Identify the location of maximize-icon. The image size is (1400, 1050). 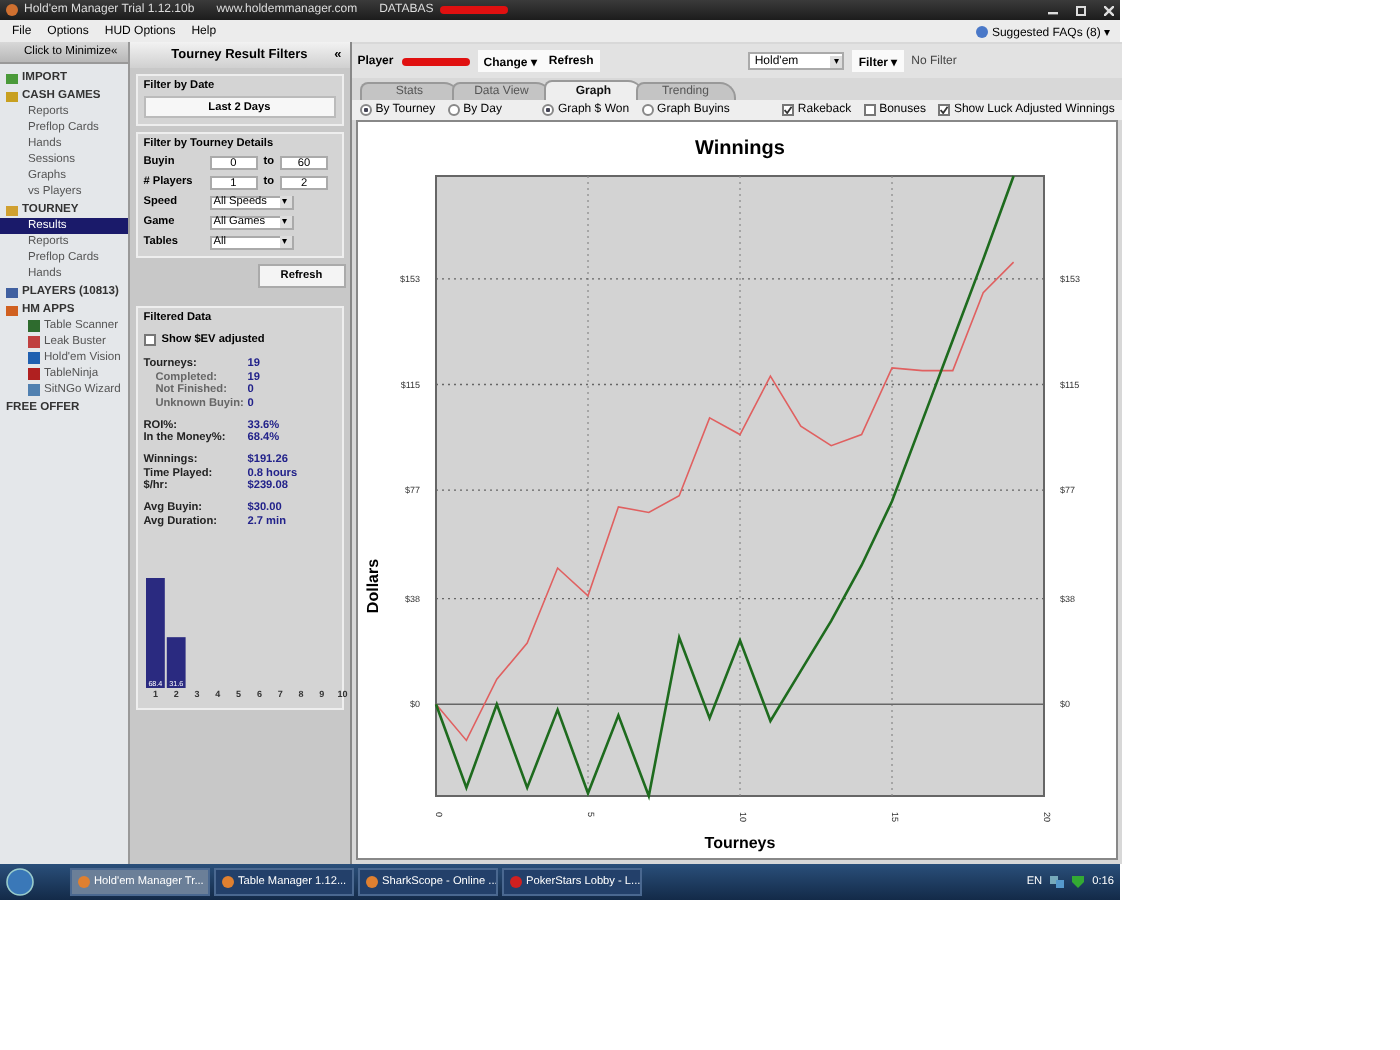
(1081, 10).